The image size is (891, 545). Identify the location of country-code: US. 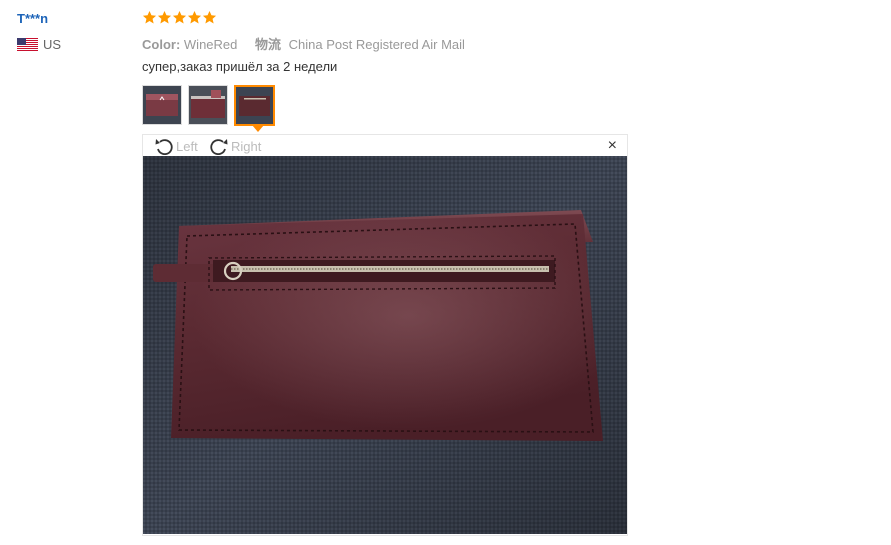
(52, 44).